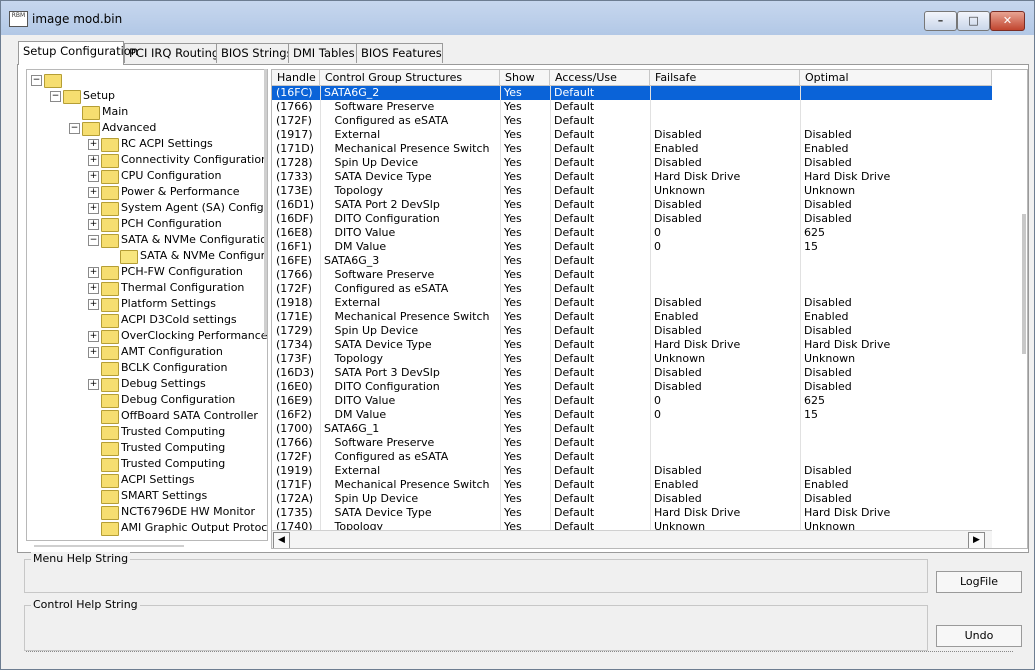 Image resolution: width=1035 pixels, height=670 pixels. I want to click on tree-item: + Thermal Configuration, so click(147, 288).